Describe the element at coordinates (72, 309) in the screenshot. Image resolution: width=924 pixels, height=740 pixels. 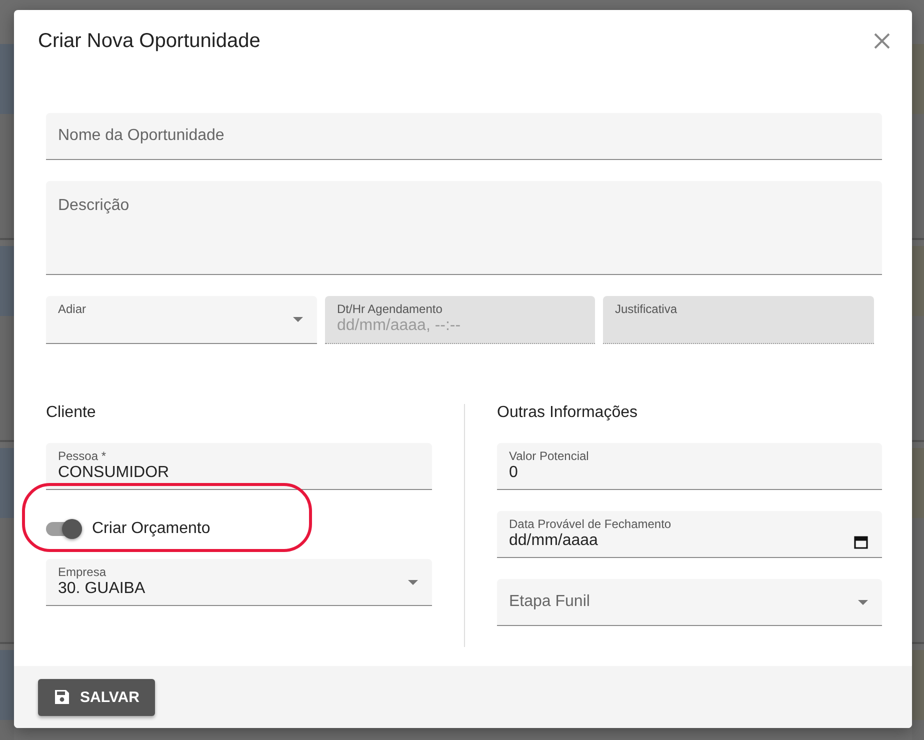
I see `field-label: Adiar` at that location.